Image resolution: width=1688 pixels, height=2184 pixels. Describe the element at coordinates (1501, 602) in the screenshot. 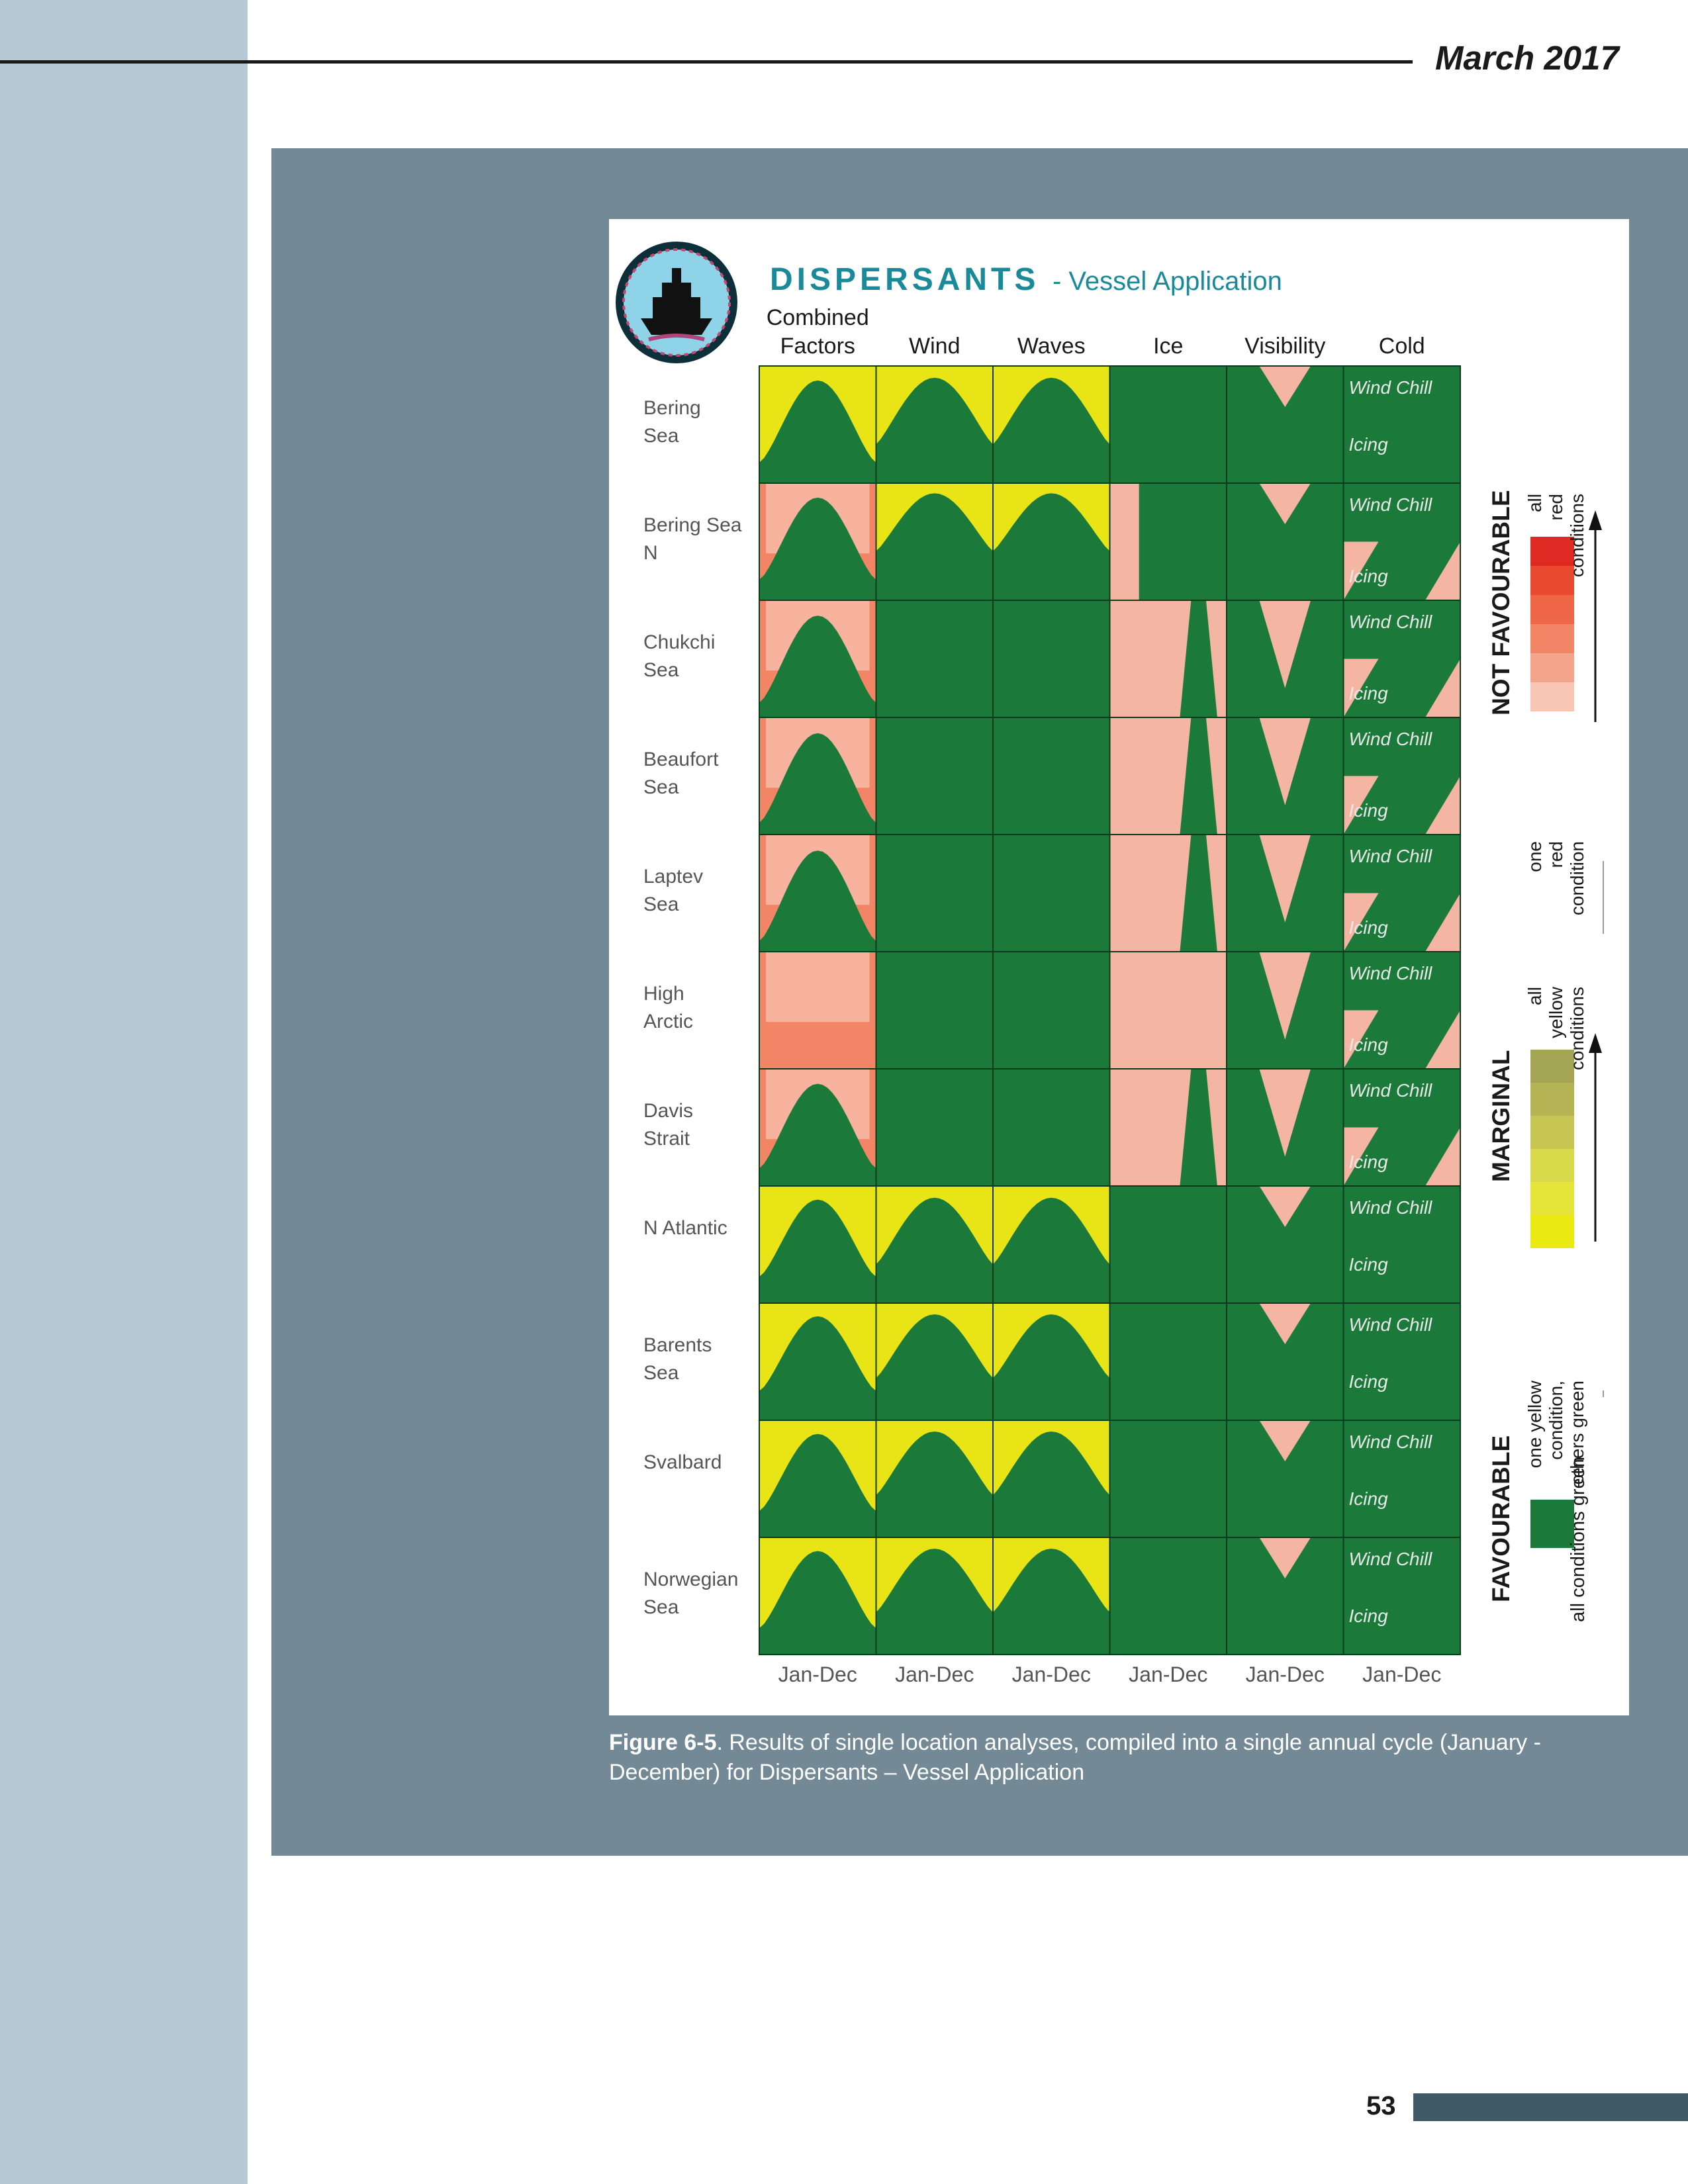

I see `legend-not-favourable: NOT FAVOURABLE` at that location.